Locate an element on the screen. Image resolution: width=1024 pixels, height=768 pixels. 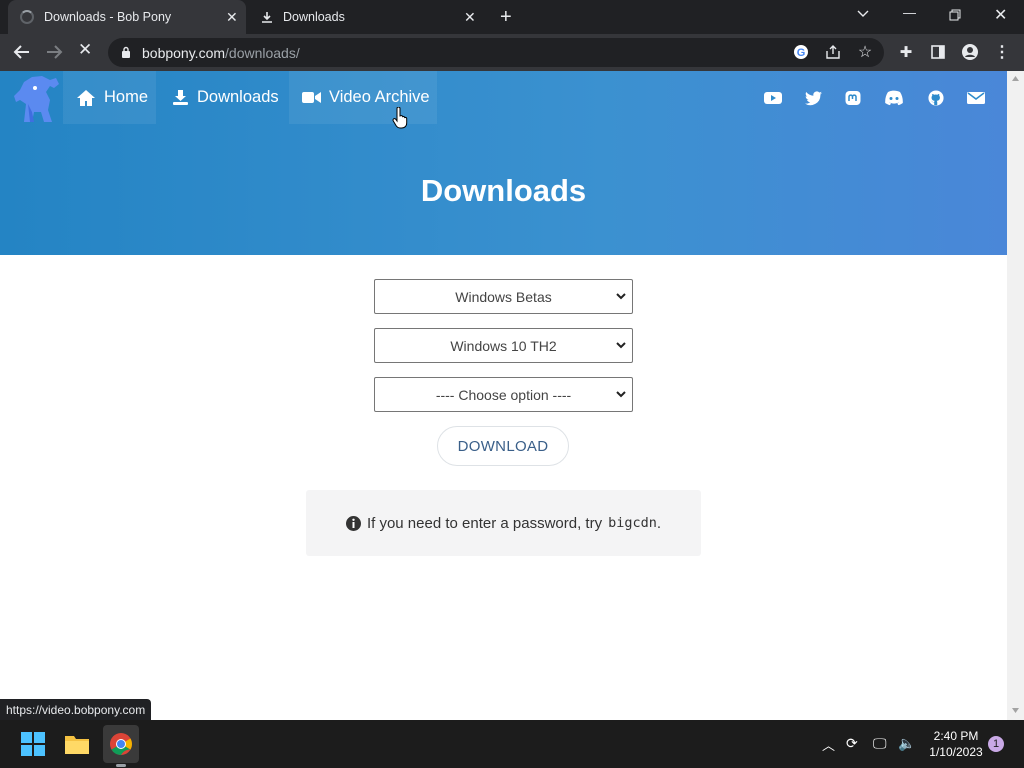
note-text: If you need to enter a password, try is located at coordinates (484, 523).